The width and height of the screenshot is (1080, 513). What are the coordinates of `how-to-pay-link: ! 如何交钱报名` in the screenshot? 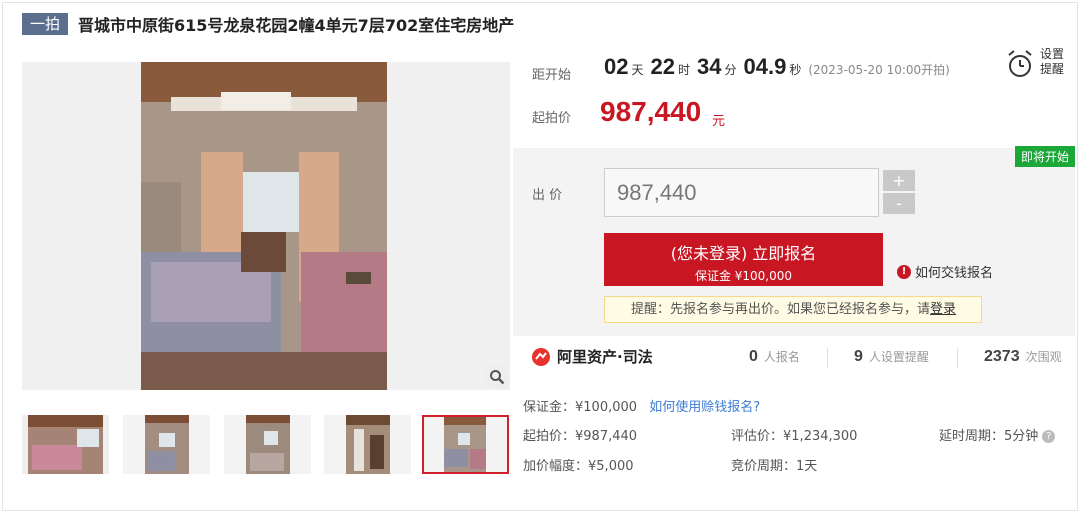 It's located at (945, 271).